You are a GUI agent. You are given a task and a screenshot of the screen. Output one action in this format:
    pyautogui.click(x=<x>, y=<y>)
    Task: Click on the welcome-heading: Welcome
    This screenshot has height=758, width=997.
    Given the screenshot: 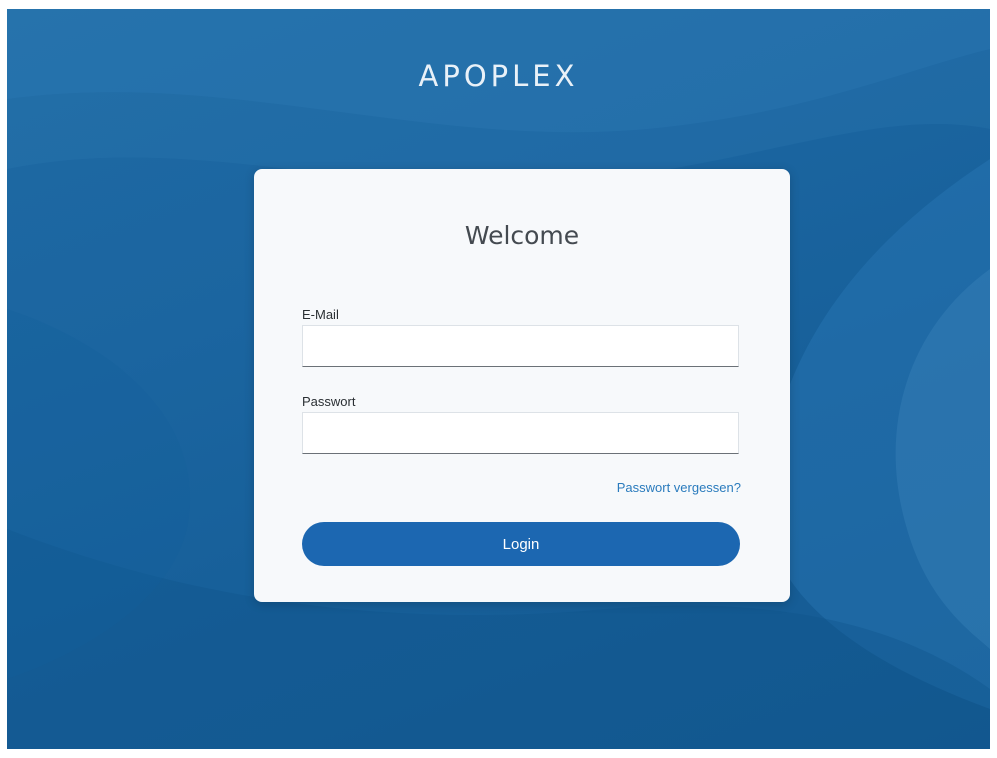 What is the action you would take?
    pyautogui.click(x=522, y=235)
    